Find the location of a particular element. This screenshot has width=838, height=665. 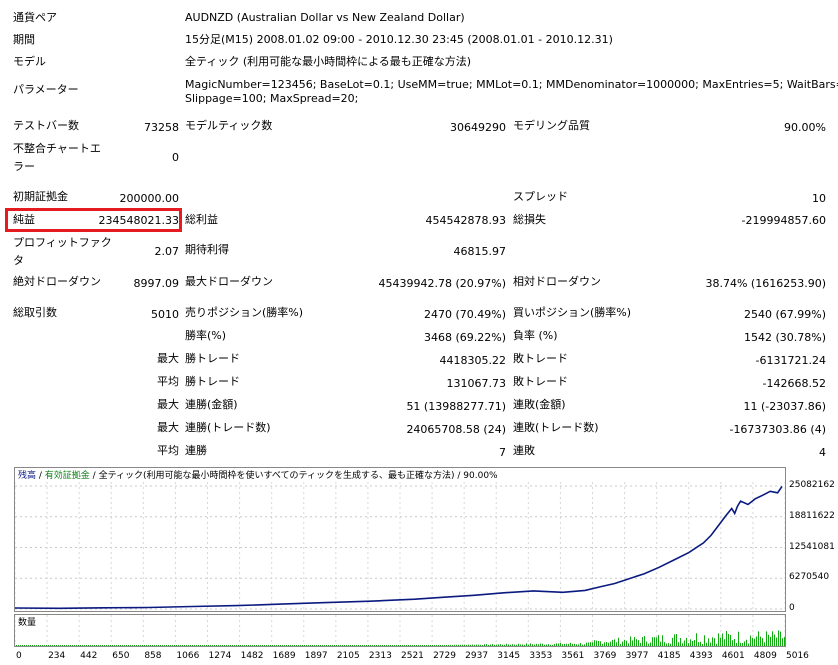

avg-win-value: 131067.73 is located at coordinates (476, 383).